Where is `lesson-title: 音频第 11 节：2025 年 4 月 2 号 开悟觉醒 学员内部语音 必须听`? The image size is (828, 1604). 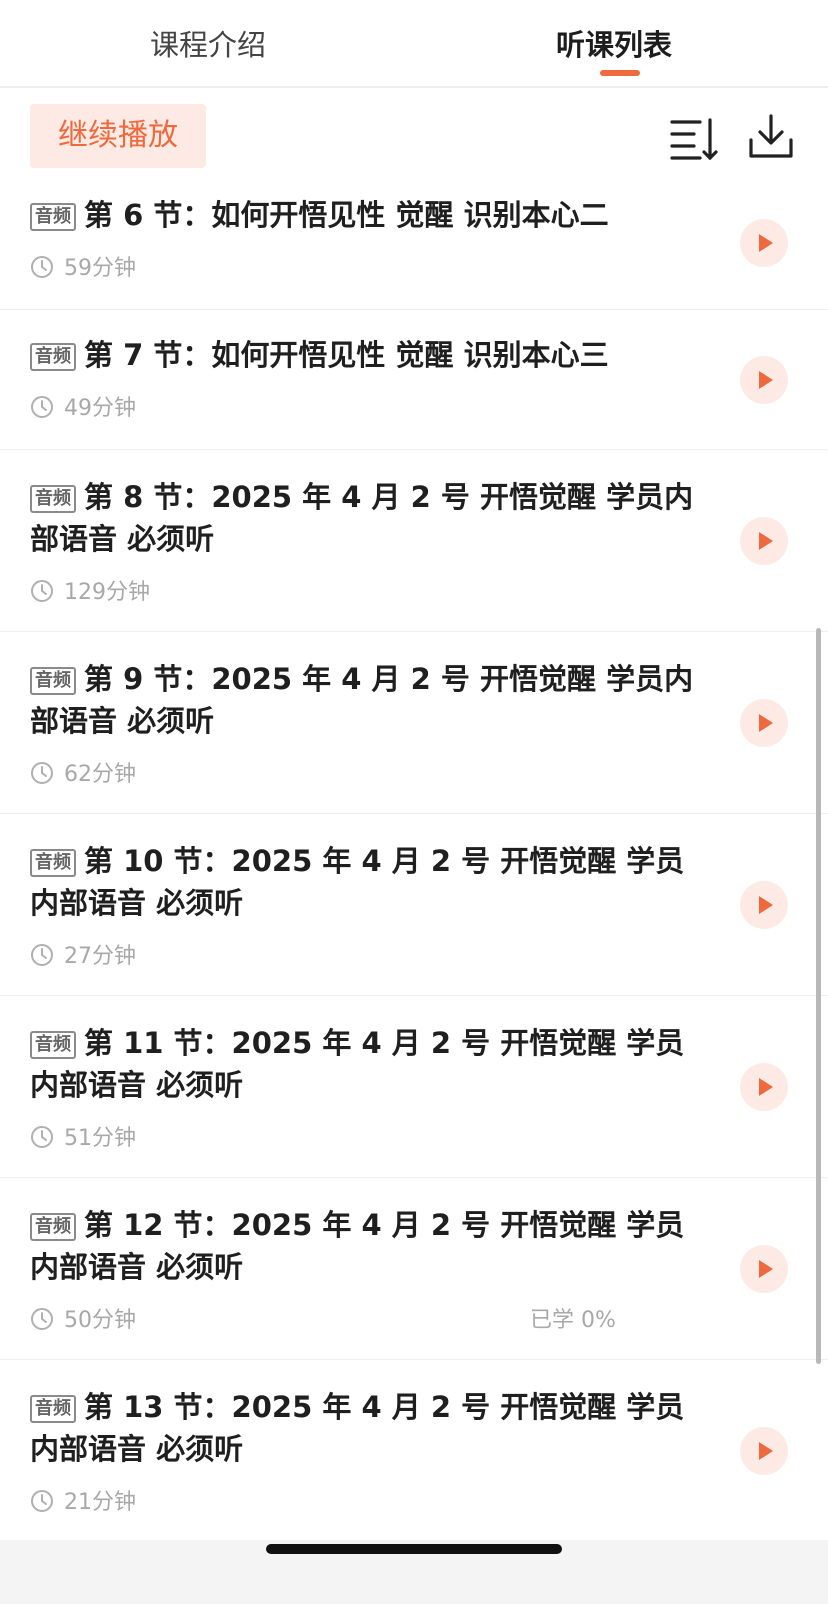 lesson-title: 音频第 11 节：2025 年 4 月 2 号 开悟觉醒 学员内部语音 必须听 is located at coordinates (369, 1064).